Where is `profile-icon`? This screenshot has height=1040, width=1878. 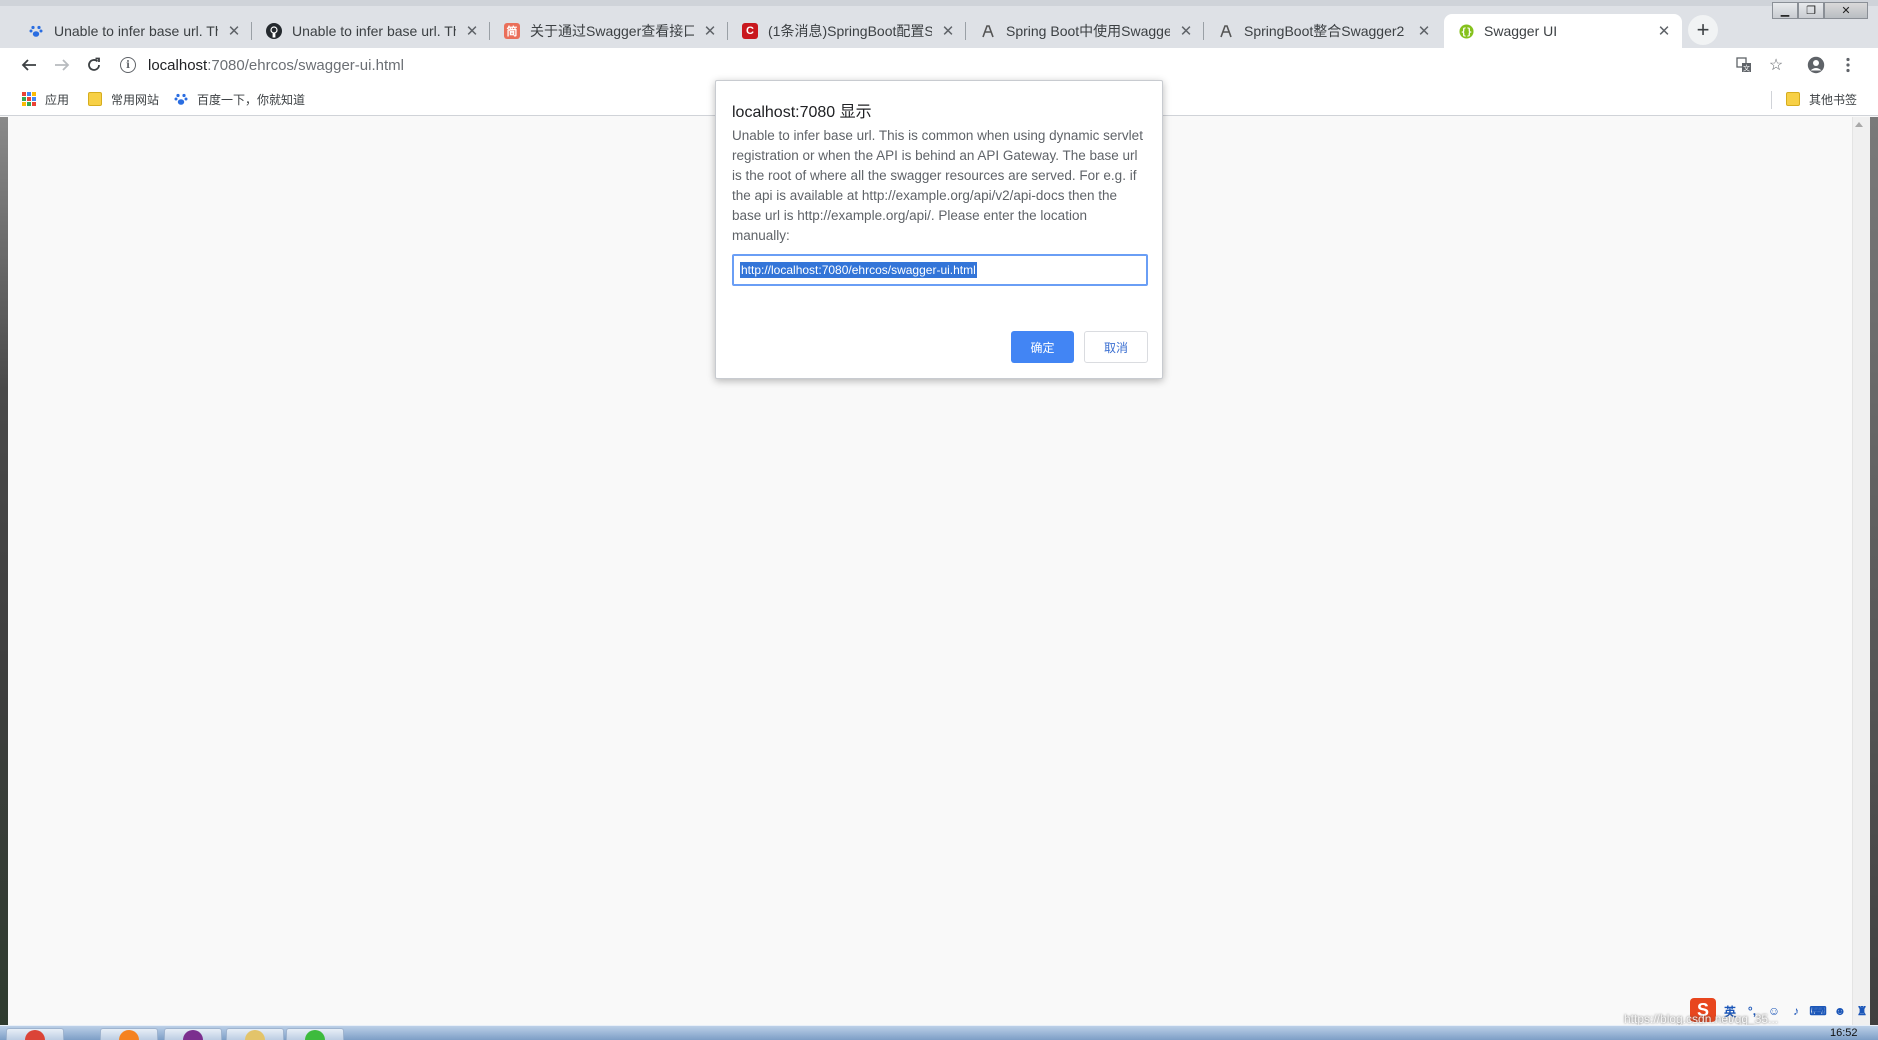
profile-icon is located at coordinates (1816, 65).